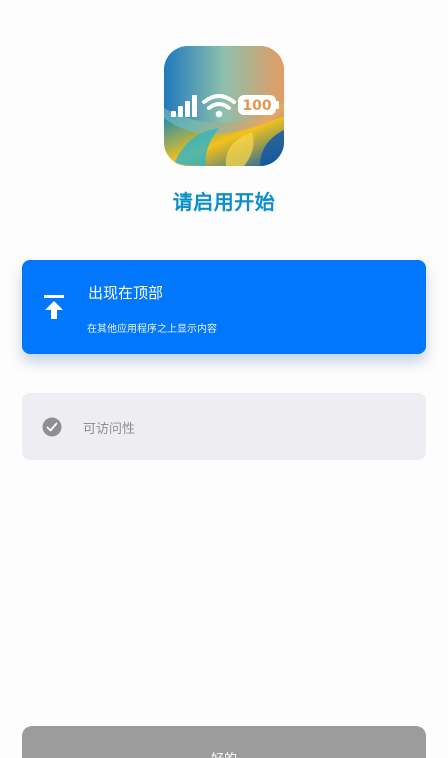 Image resolution: width=448 pixels, height=758 pixels. Describe the element at coordinates (52, 427) in the screenshot. I see `check-circle-icon` at that location.